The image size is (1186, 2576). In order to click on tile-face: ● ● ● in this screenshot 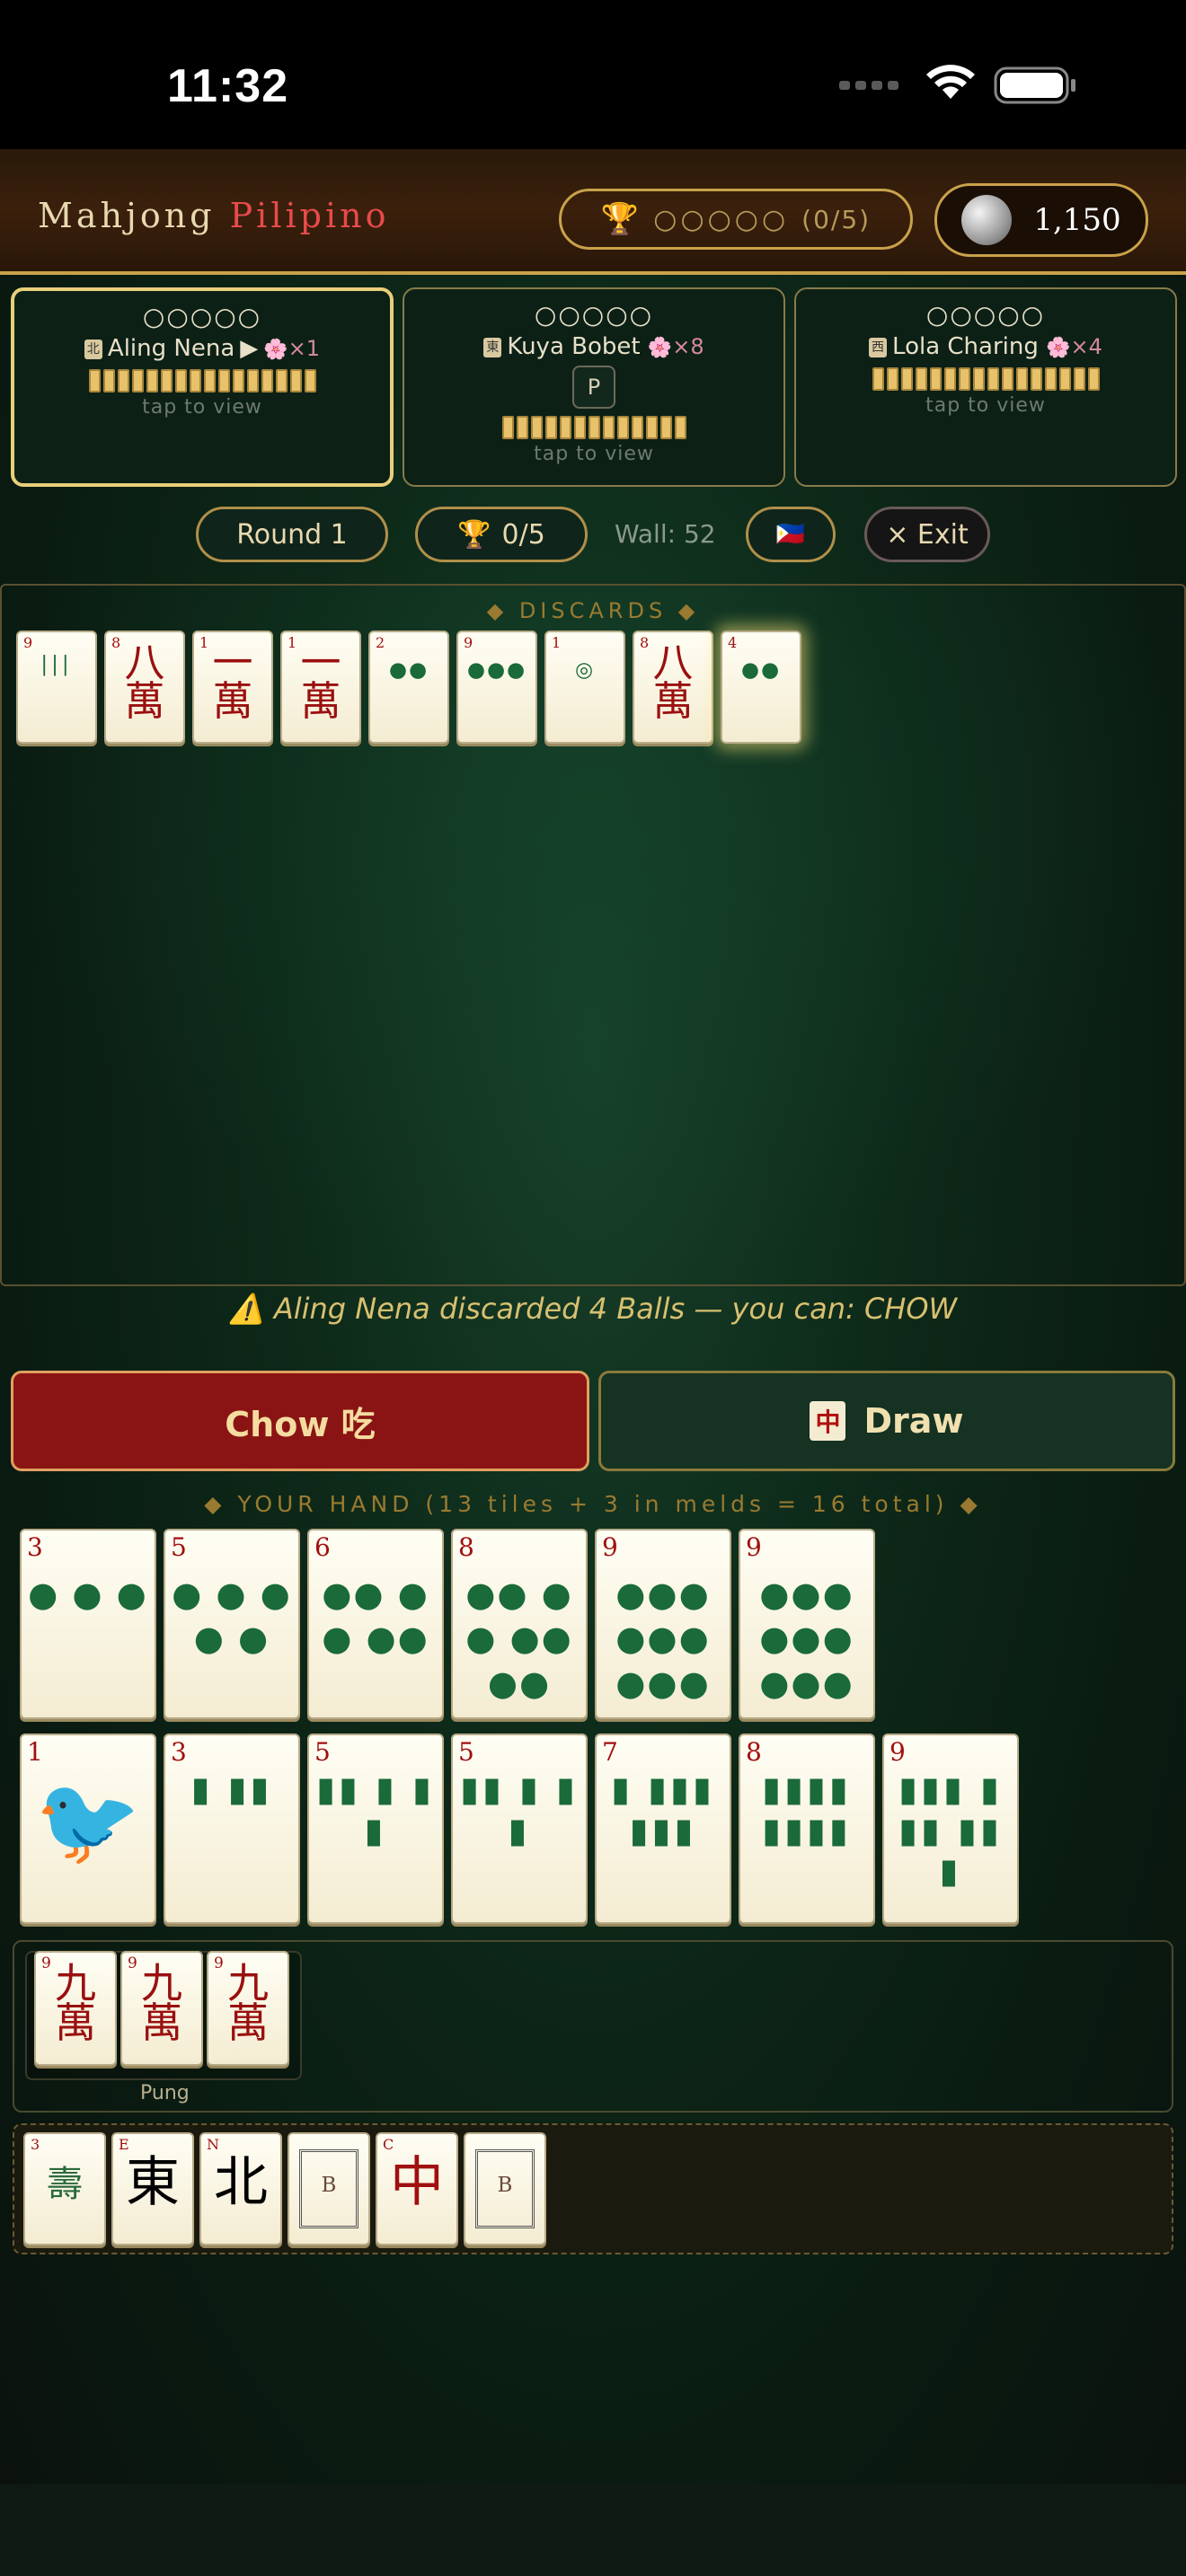, I will do `click(88, 1594)`.